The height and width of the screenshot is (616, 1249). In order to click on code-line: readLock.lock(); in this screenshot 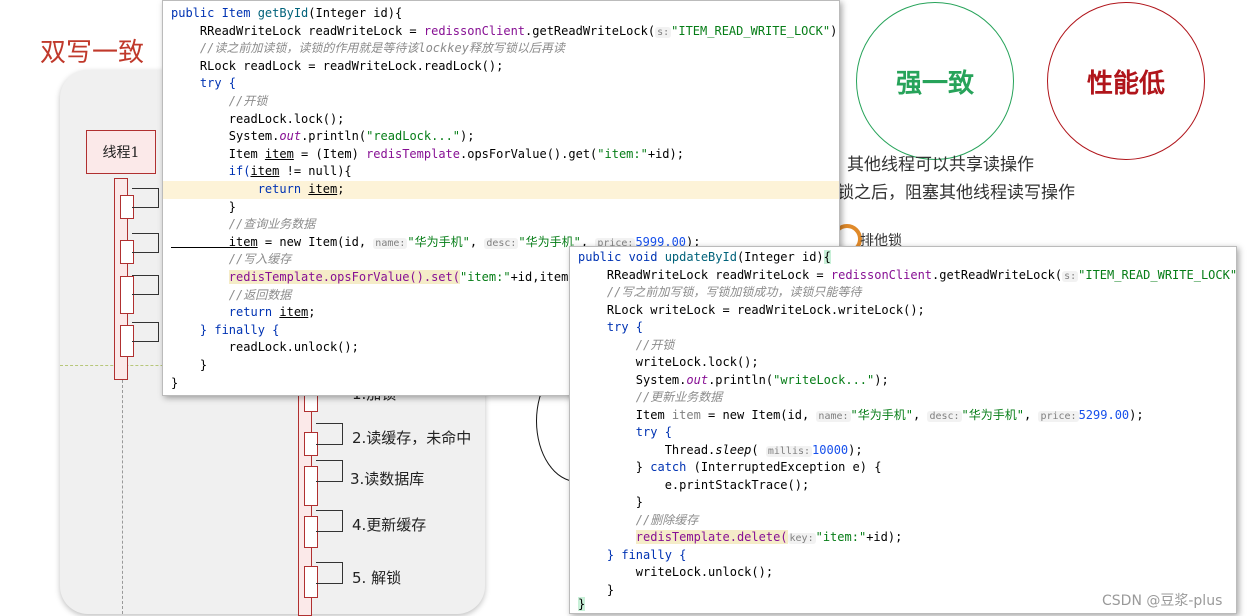, I will do `click(258, 118)`.